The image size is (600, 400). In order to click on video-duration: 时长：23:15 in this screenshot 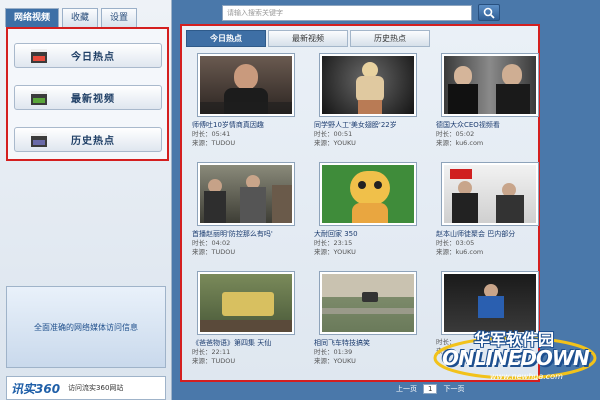, I will do `click(333, 243)`.